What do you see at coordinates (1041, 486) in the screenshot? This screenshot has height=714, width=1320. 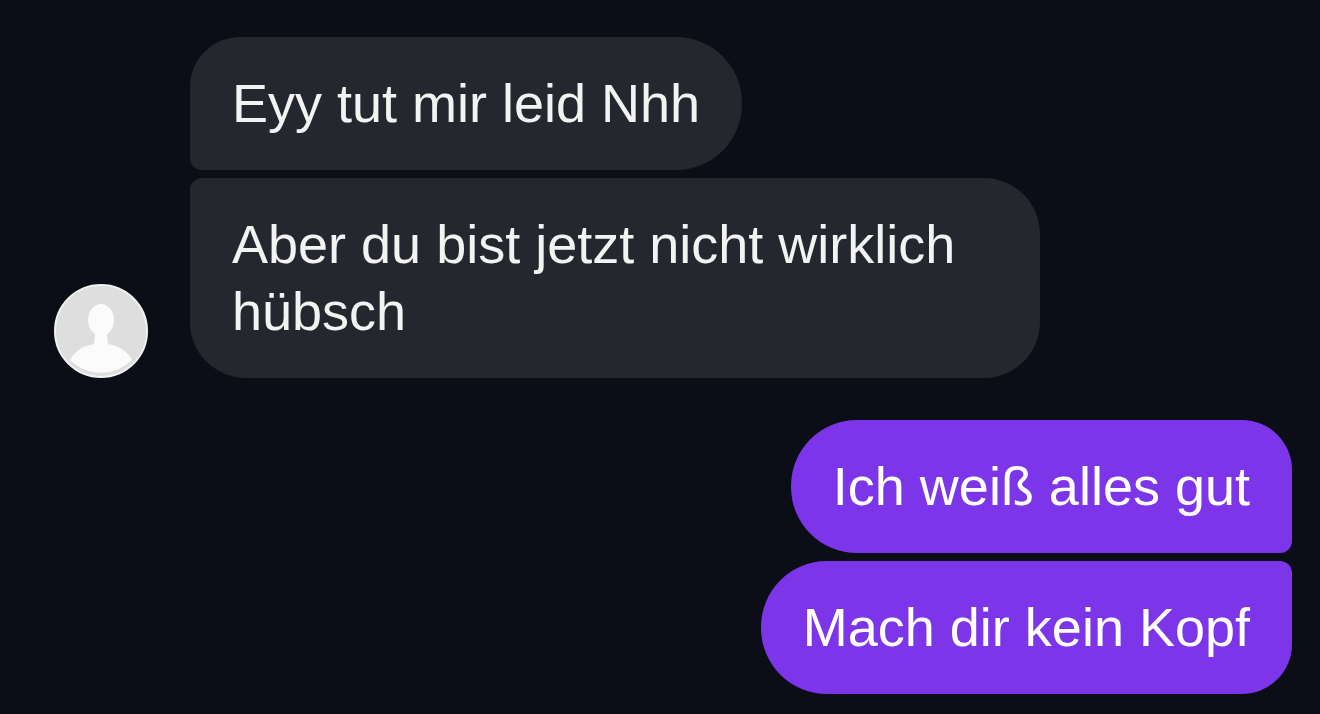 I see `message-bubble: Ich weiß alles gut` at bounding box center [1041, 486].